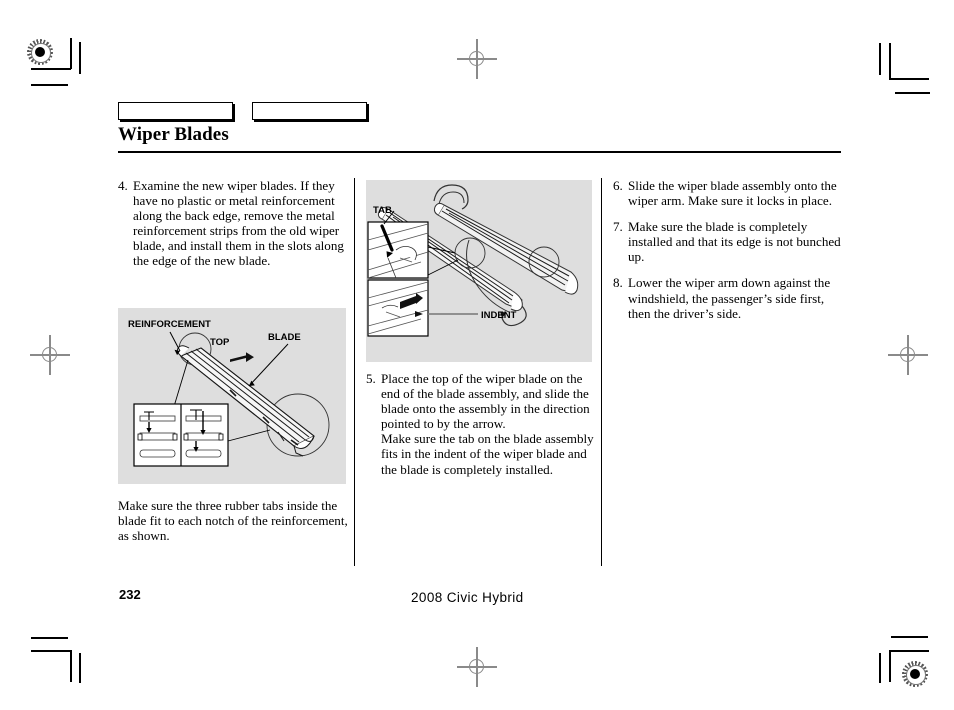  Describe the element at coordinates (618, 185) in the screenshot. I see `step-6-number: 6.` at that location.